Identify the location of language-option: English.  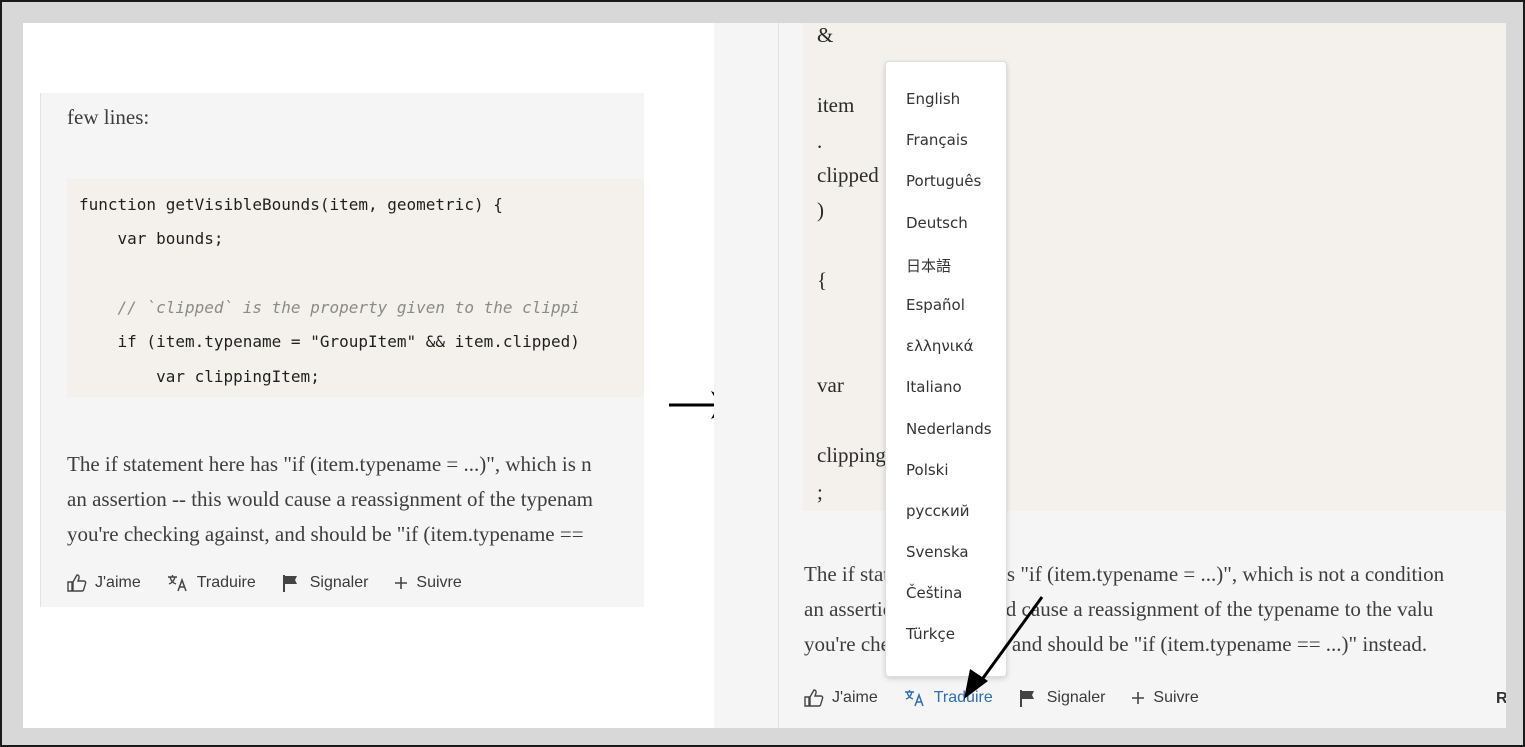
(946, 110).